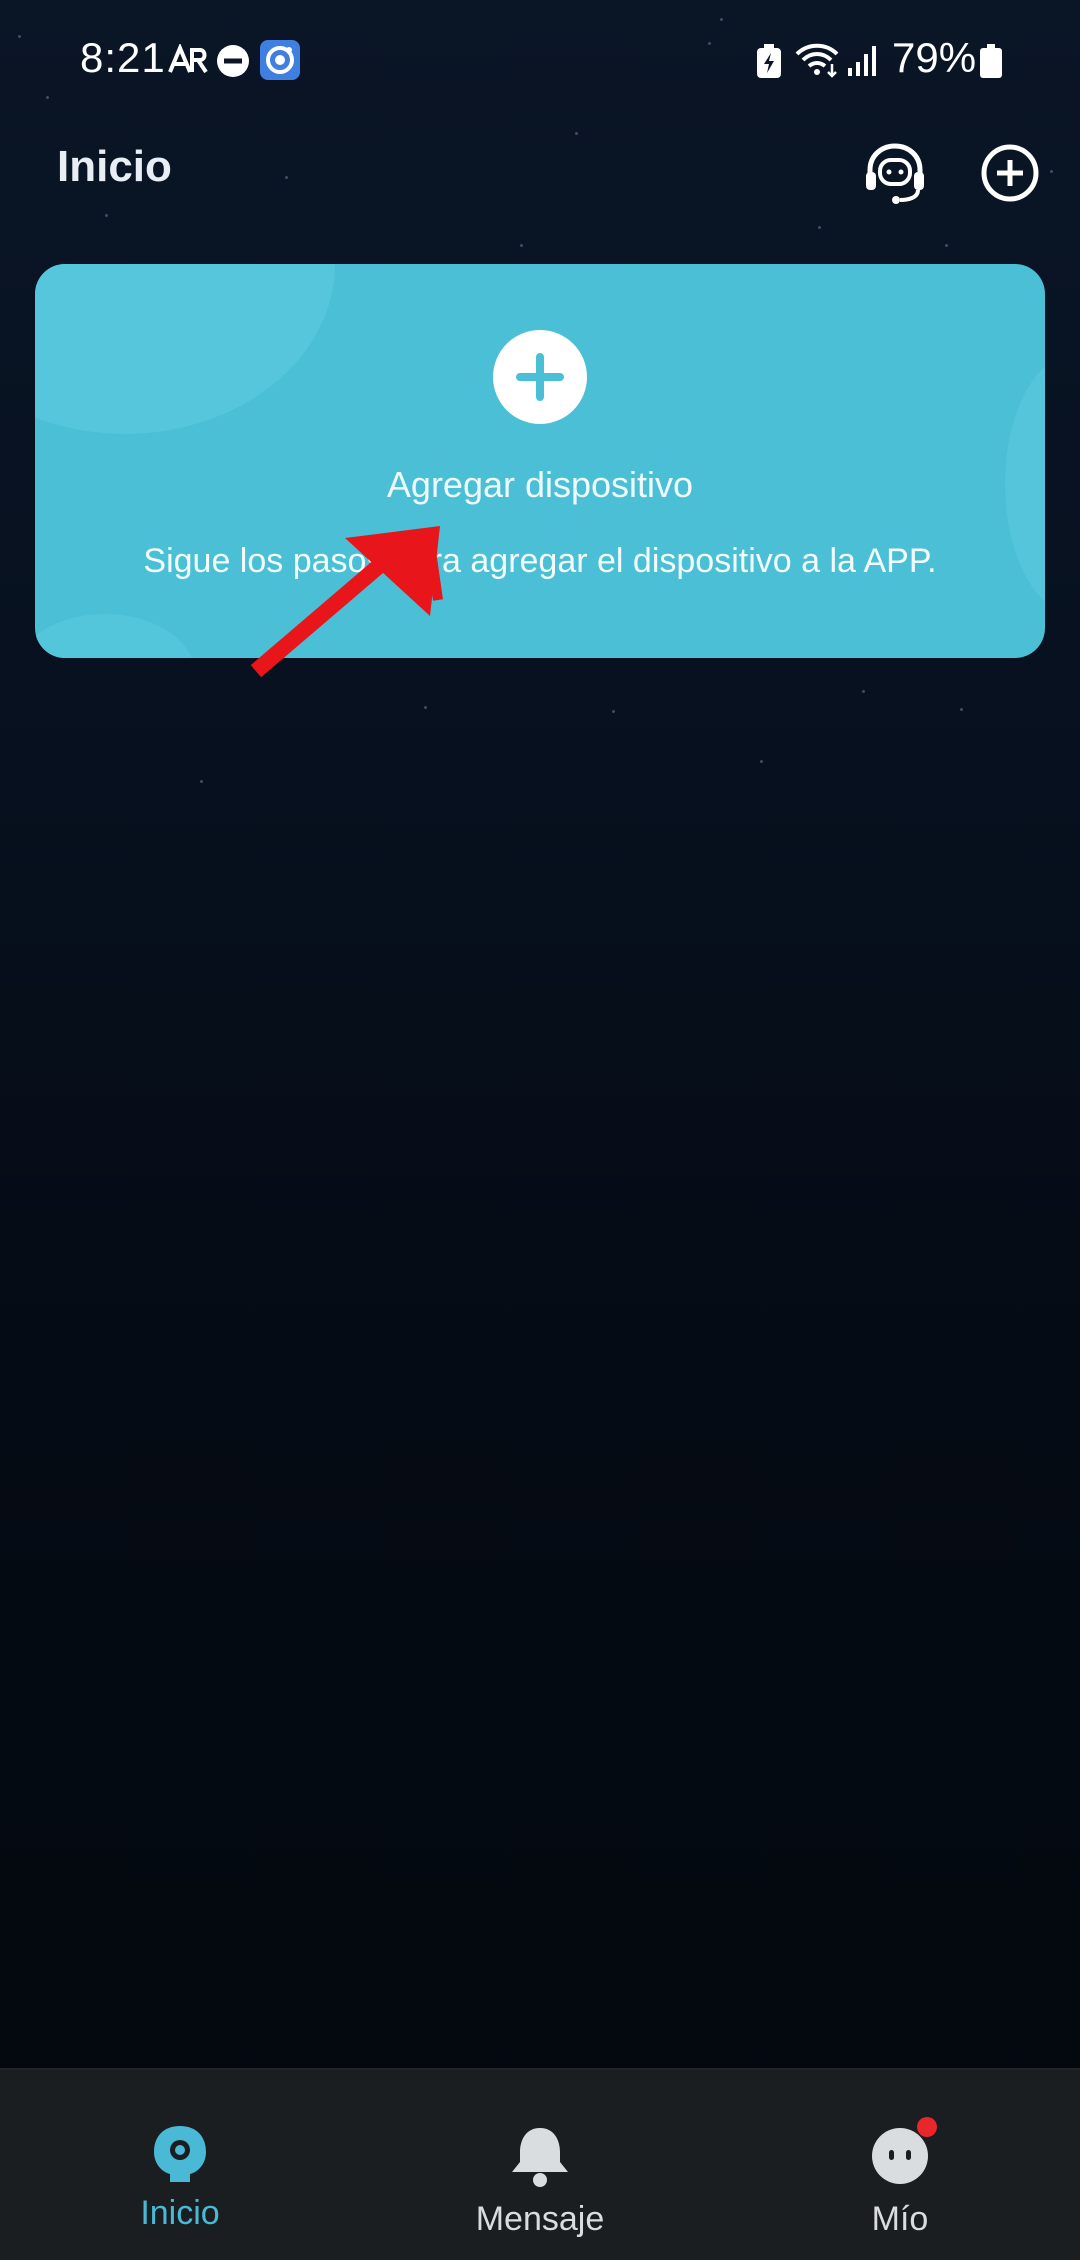 The image size is (1080, 2260). I want to click on status-bar: 8:21 79%, so click(540, 60).